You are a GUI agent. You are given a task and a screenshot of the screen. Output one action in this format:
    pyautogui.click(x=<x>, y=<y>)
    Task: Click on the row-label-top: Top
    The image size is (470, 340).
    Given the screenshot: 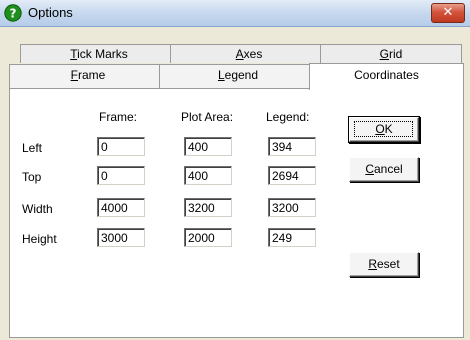 What is the action you would take?
    pyautogui.click(x=32, y=177)
    